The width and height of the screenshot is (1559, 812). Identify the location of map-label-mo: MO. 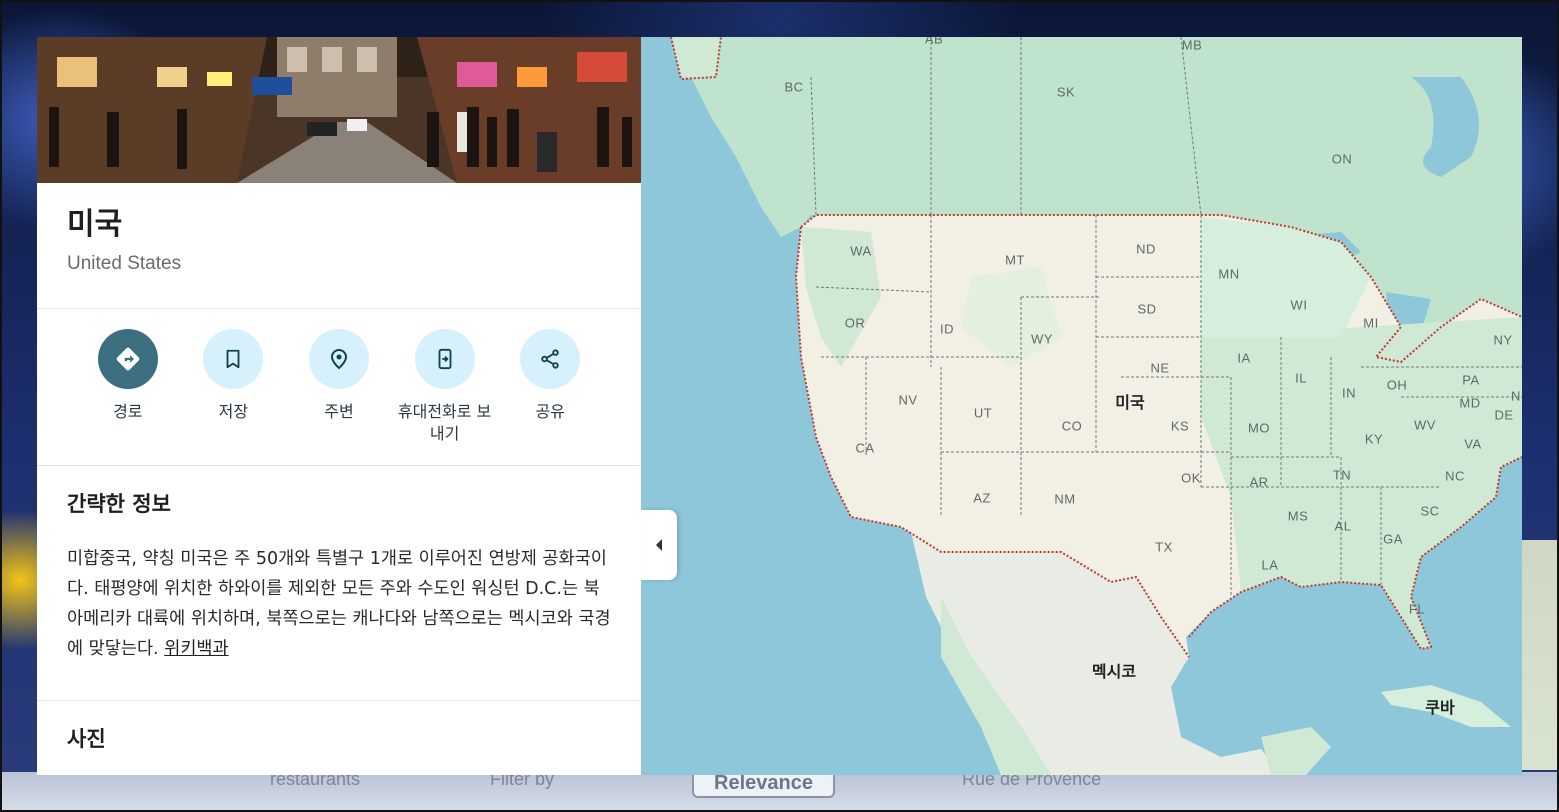
(1259, 428).